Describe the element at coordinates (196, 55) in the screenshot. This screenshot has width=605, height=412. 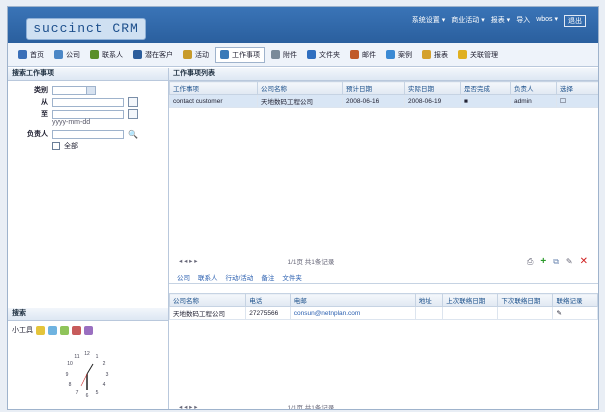
I see `toolbar-opportunity-button: 活动` at that location.